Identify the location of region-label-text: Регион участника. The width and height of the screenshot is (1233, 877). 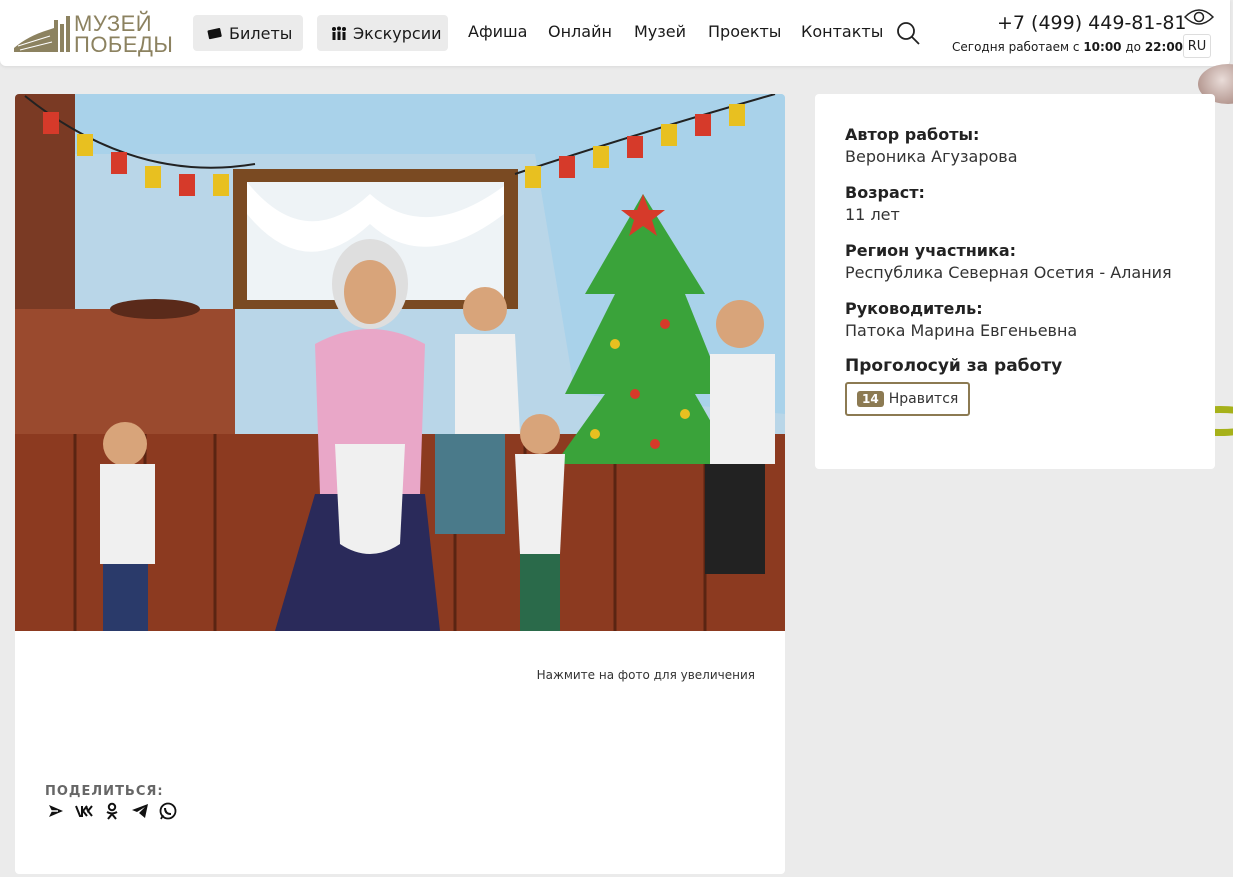
(927, 250).